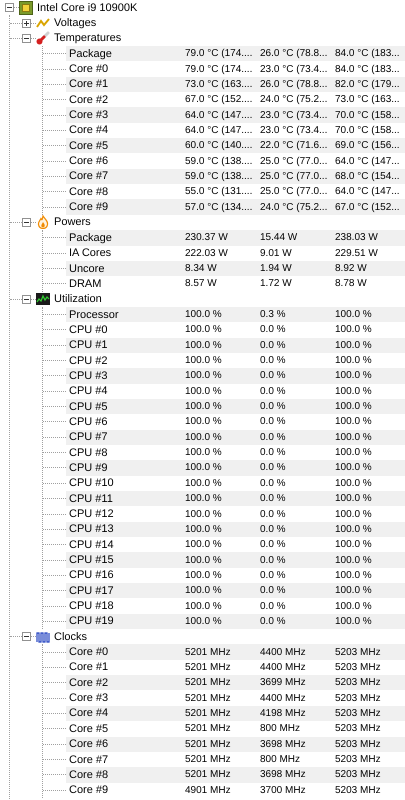  Describe the element at coordinates (235, 544) in the screenshot. I see `sensor-row: CPU #14 100.0 % 0.0 % 100.0 %` at that location.